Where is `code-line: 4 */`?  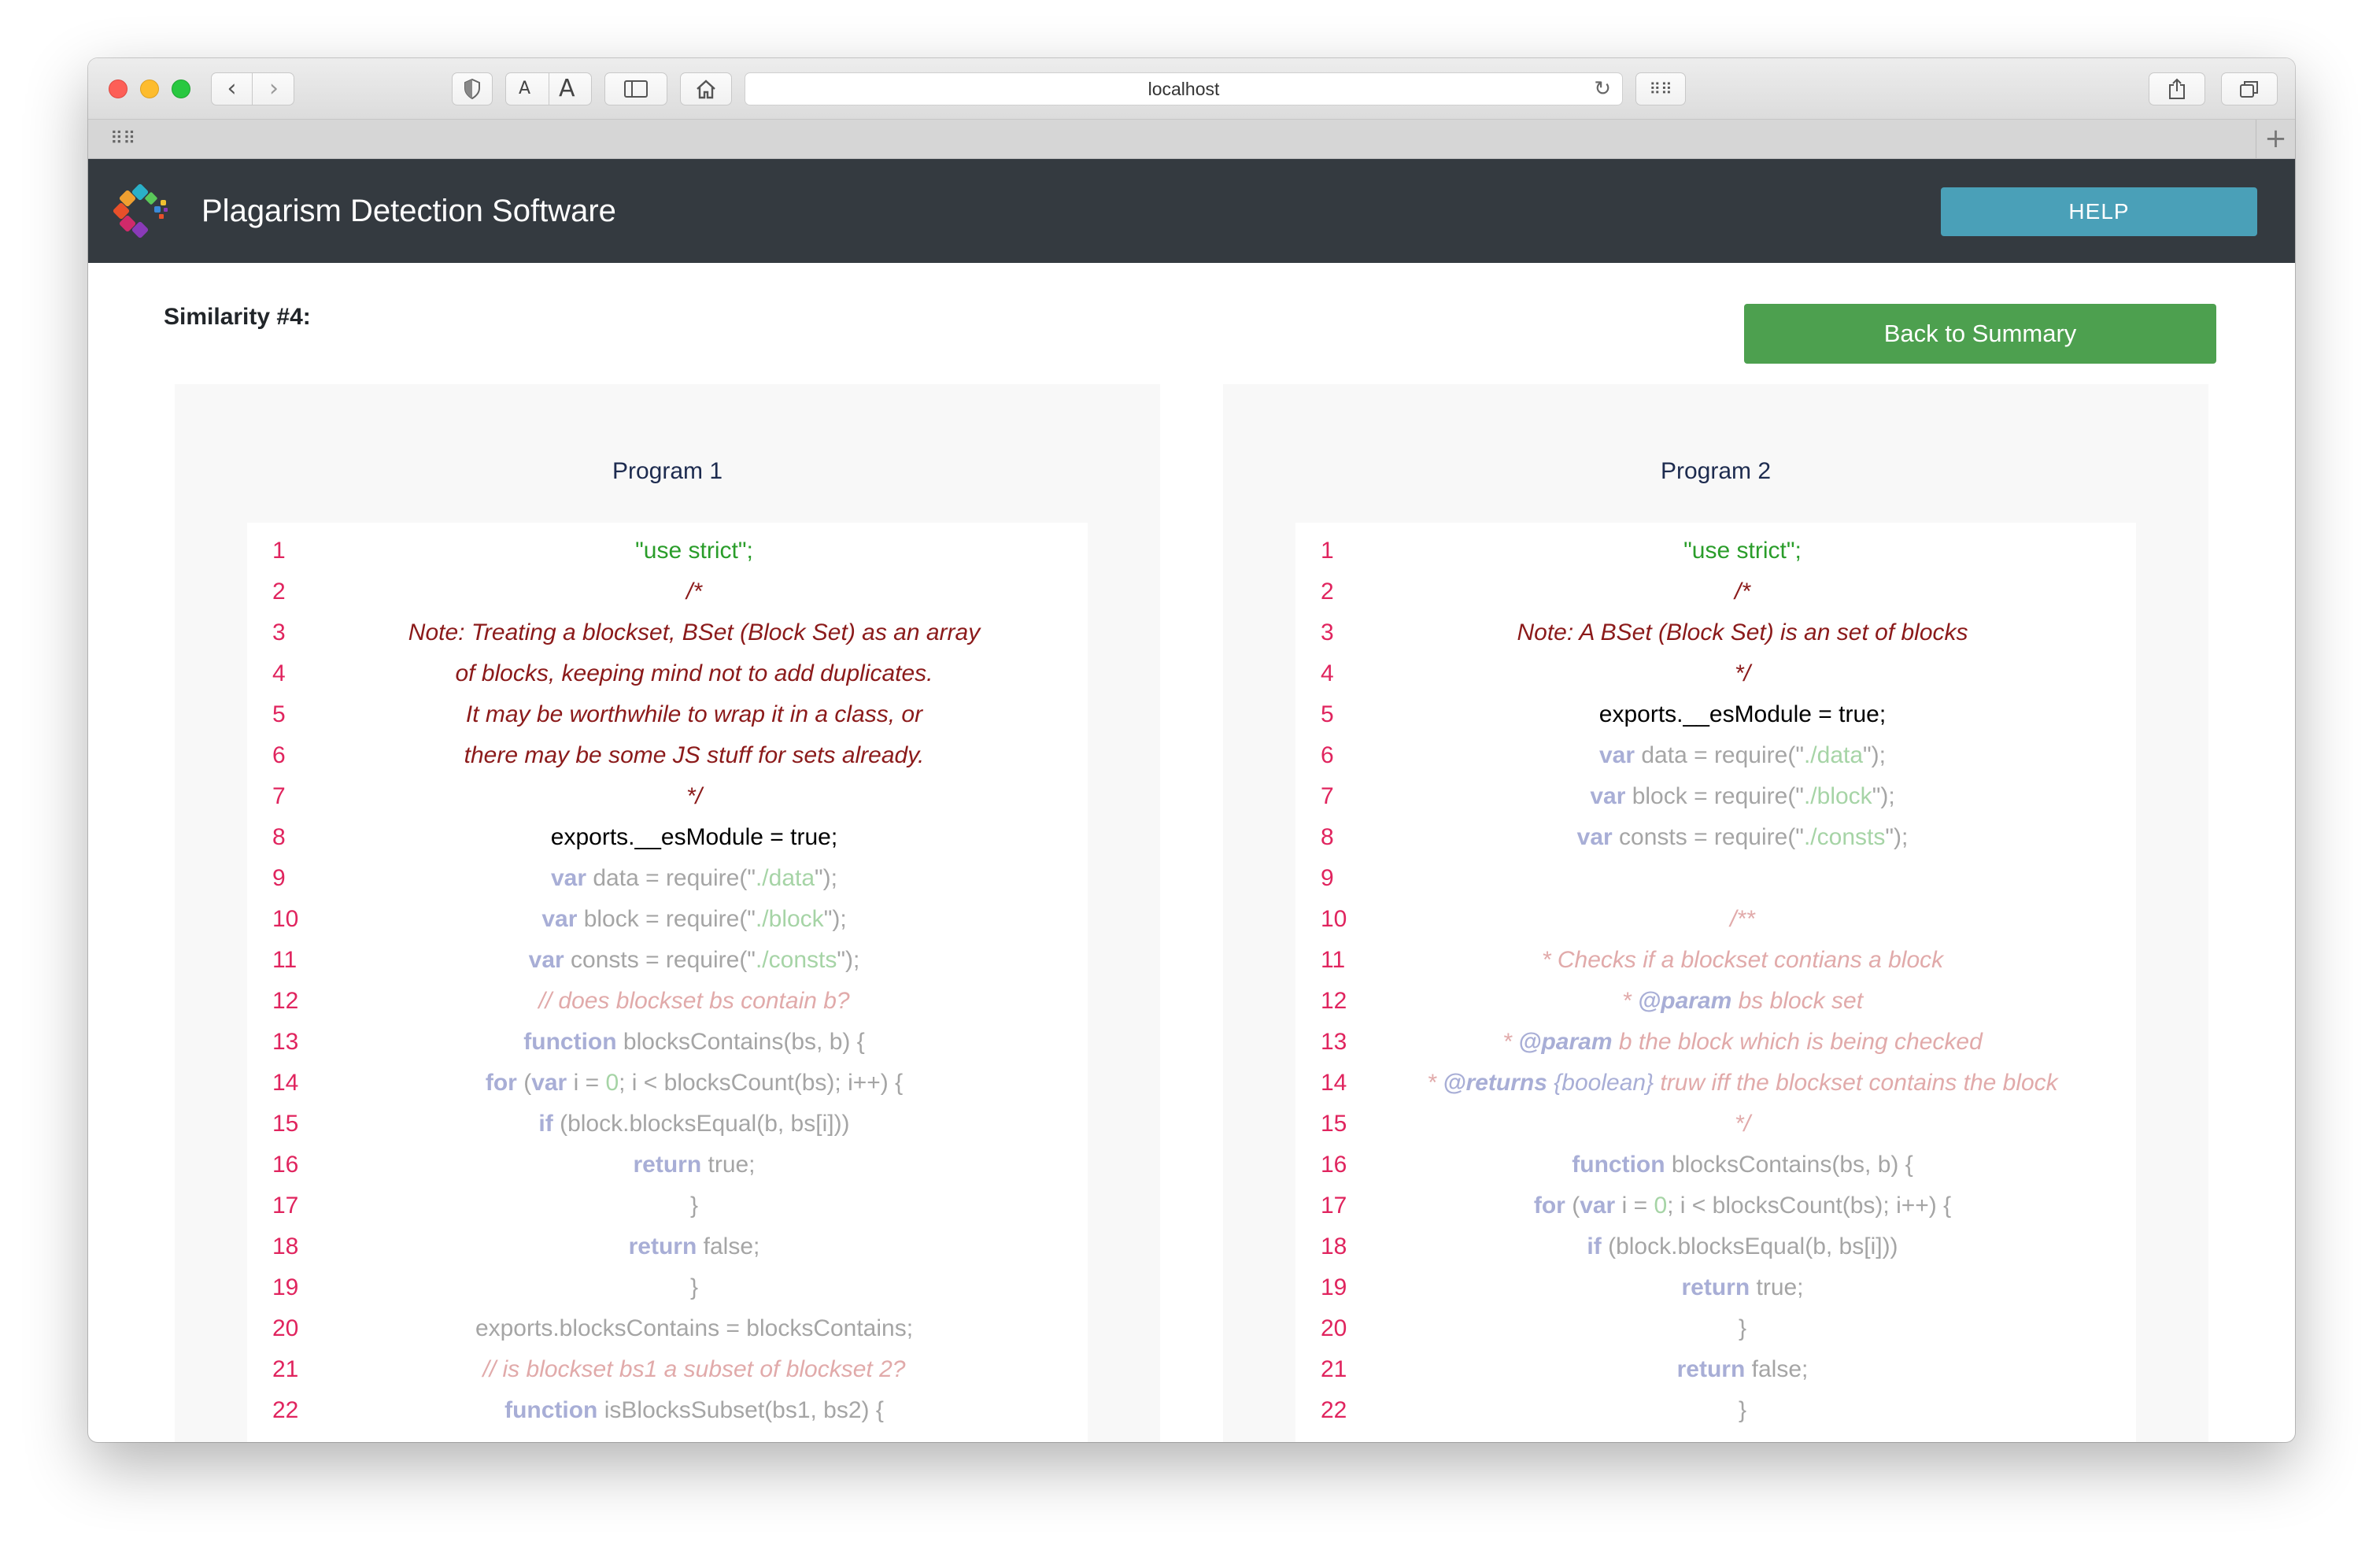 code-line: 4 */ is located at coordinates (1715, 673).